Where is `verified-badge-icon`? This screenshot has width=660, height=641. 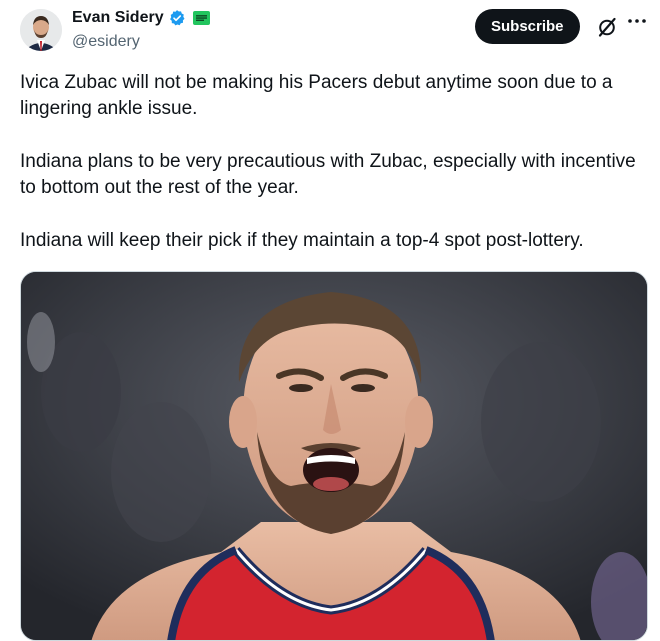
verified-badge-icon is located at coordinates (177, 18).